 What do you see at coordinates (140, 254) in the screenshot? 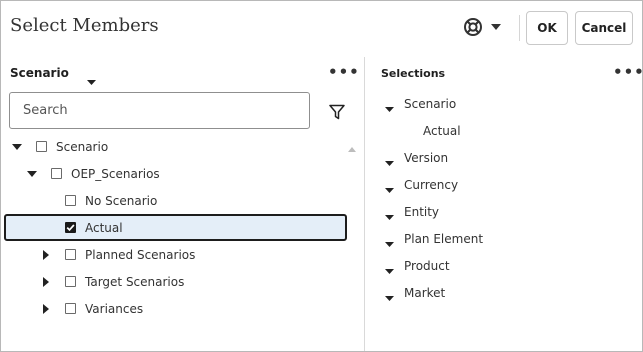
I see `member-label: Planned Scenarios` at bounding box center [140, 254].